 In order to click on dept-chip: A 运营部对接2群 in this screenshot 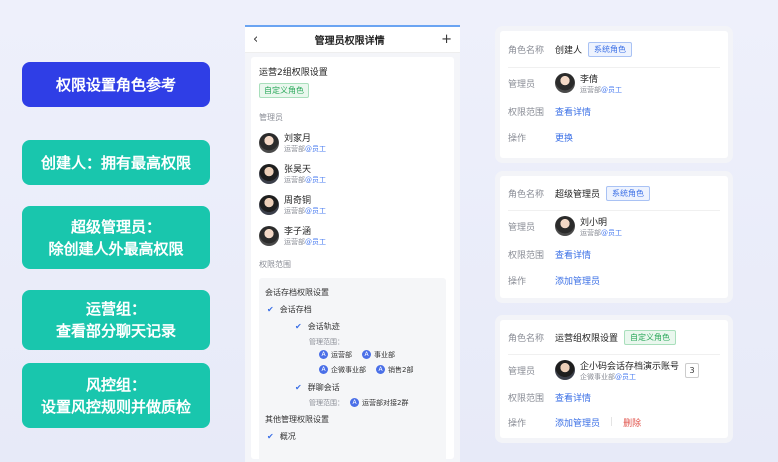, I will do `click(379, 403)`.